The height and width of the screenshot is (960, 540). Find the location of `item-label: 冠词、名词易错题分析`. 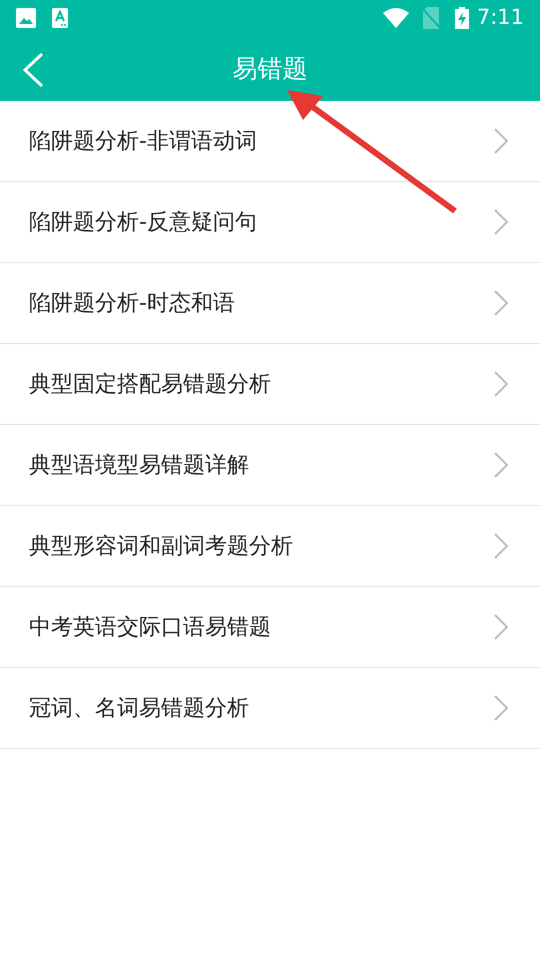

item-label: 冠词、名词易错题分析 is located at coordinates (139, 708).